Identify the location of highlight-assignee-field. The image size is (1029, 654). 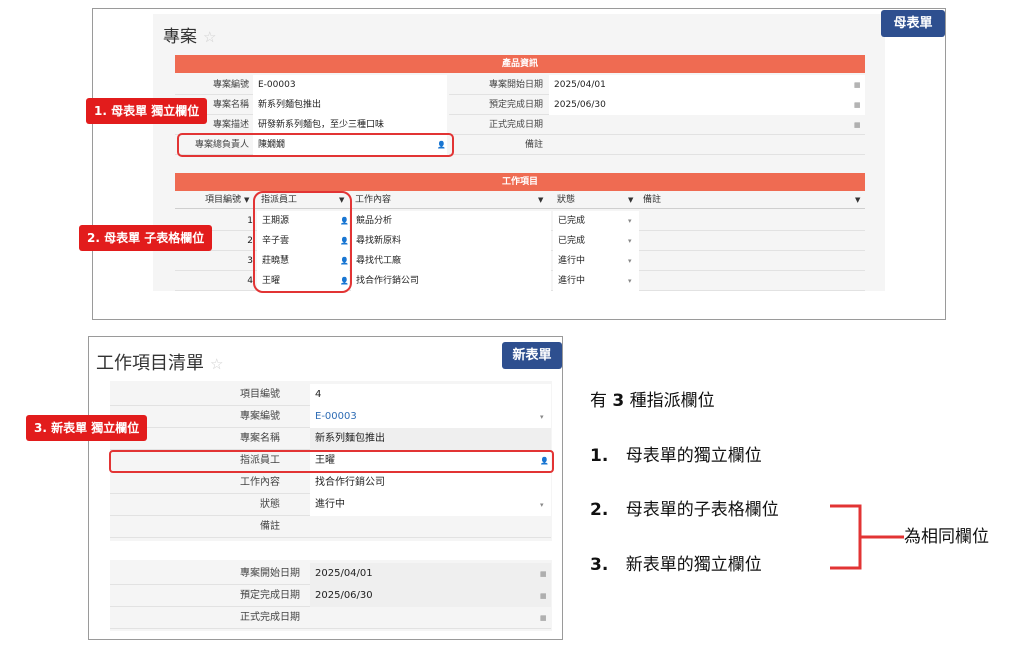
(331, 461).